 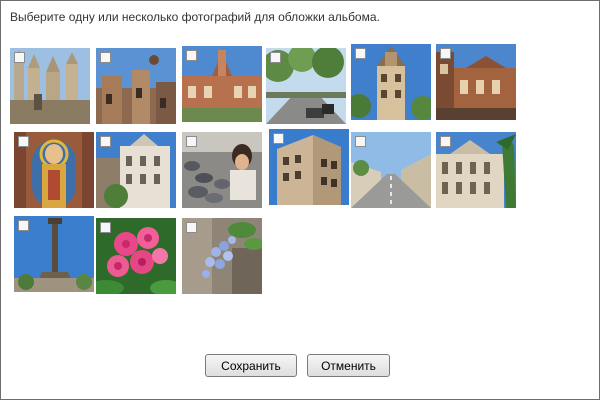 What do you see at coordinates (476, 82) in the screenshot?
I see `photo-thumbnail-brick-tower-building` at bounding box center [476, 82].